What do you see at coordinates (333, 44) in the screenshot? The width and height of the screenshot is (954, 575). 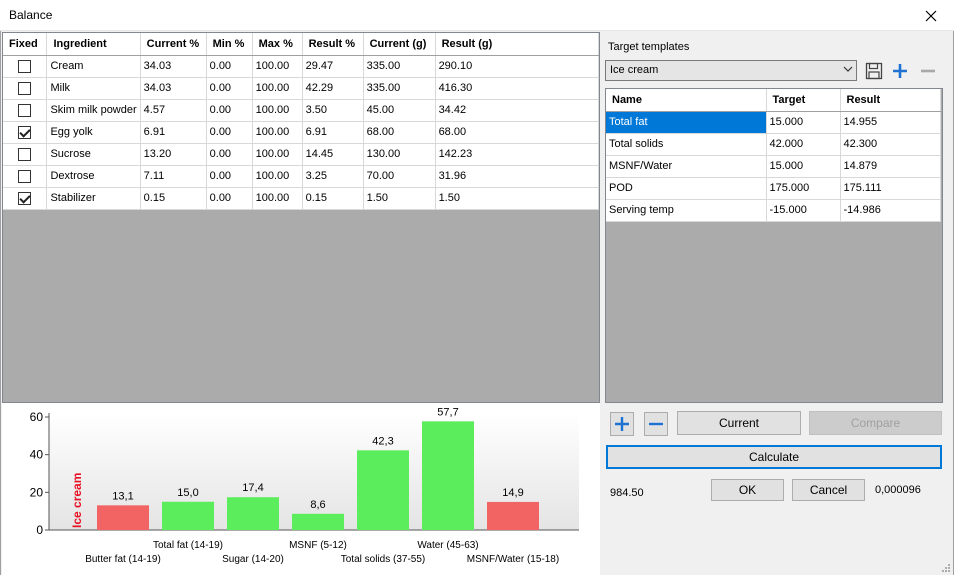 I see `column-header: Result %` at bounding box center [333, 44].